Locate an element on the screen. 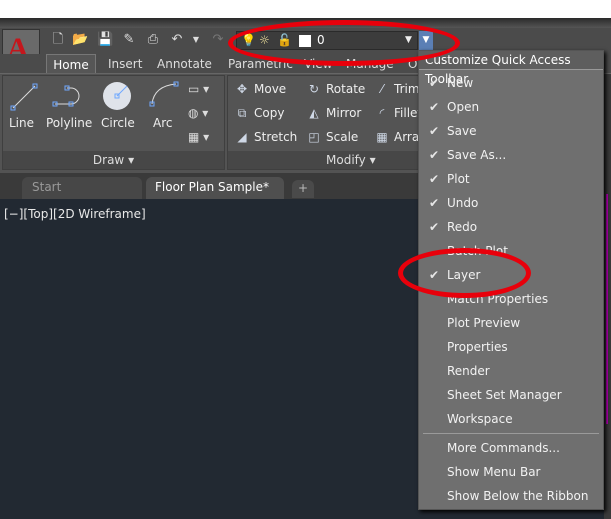 The height and width of the screenshot is (519, 611). menu-item-plot: ✔ Plot is located at coordinates (511, 179).